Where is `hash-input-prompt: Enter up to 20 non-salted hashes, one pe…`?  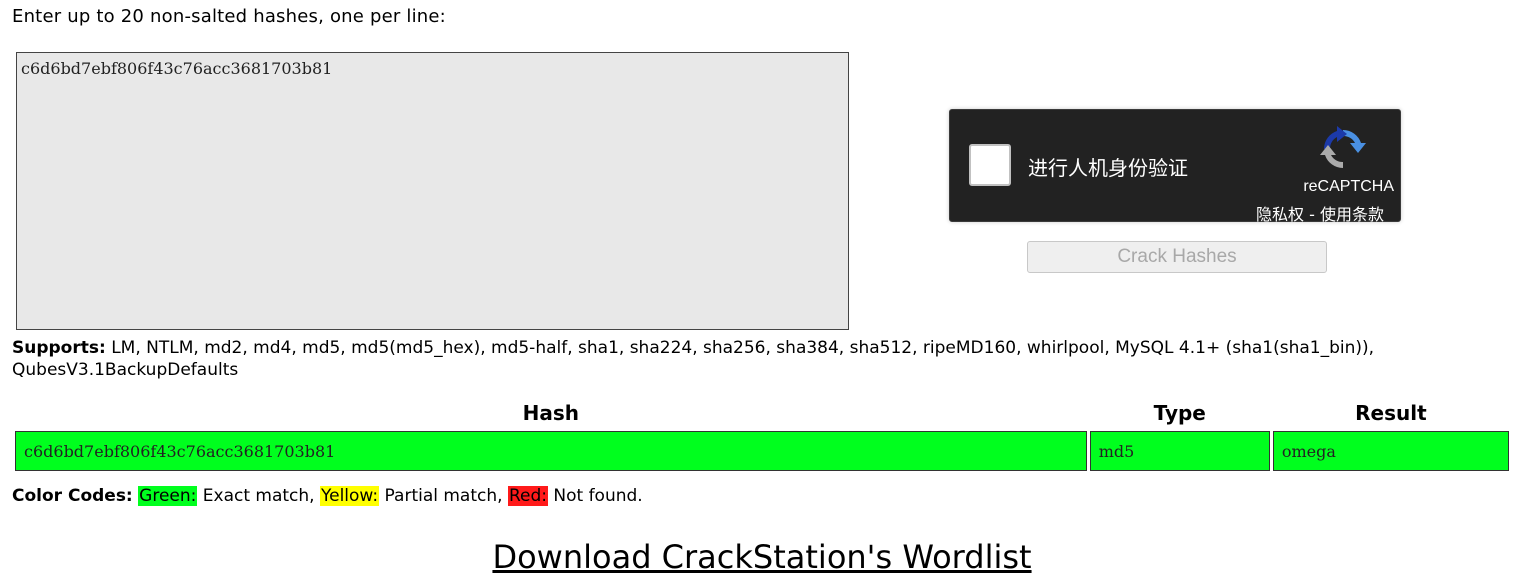 hash-input-prompt: Enter up to 20 non-salted hashes, one pe… is located at coordinates (229, 16).